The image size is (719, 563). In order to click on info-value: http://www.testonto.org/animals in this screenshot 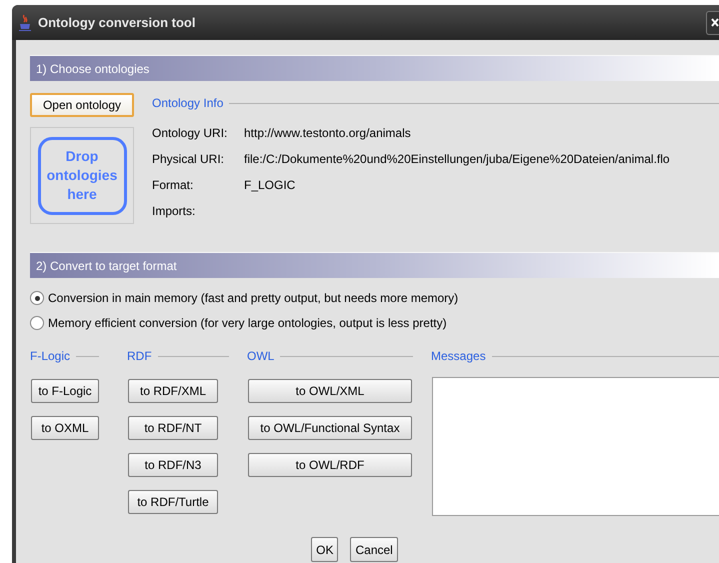, I will do `click(328, 133)`.